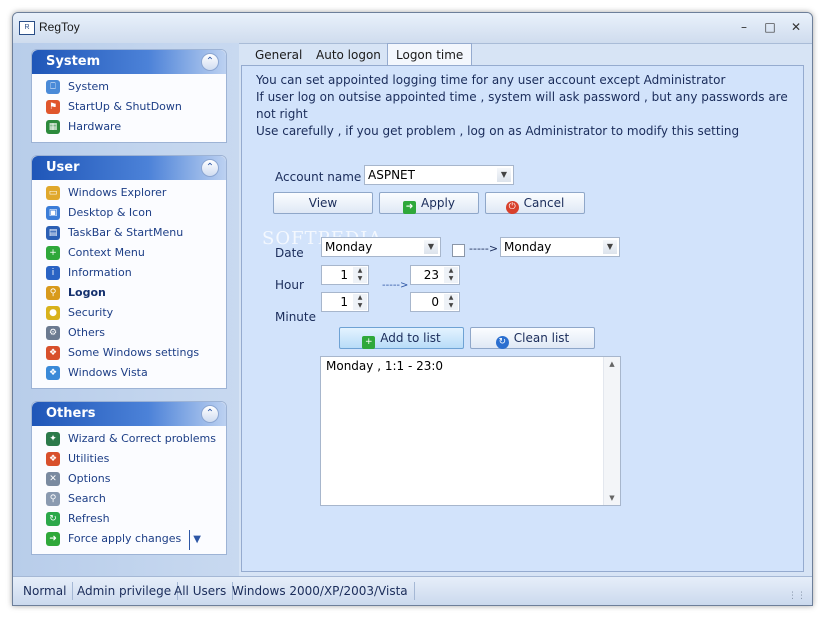  I want to click on sidebar-item-windows-explorer: ▭ Windows Explorer, so click(129, 193).